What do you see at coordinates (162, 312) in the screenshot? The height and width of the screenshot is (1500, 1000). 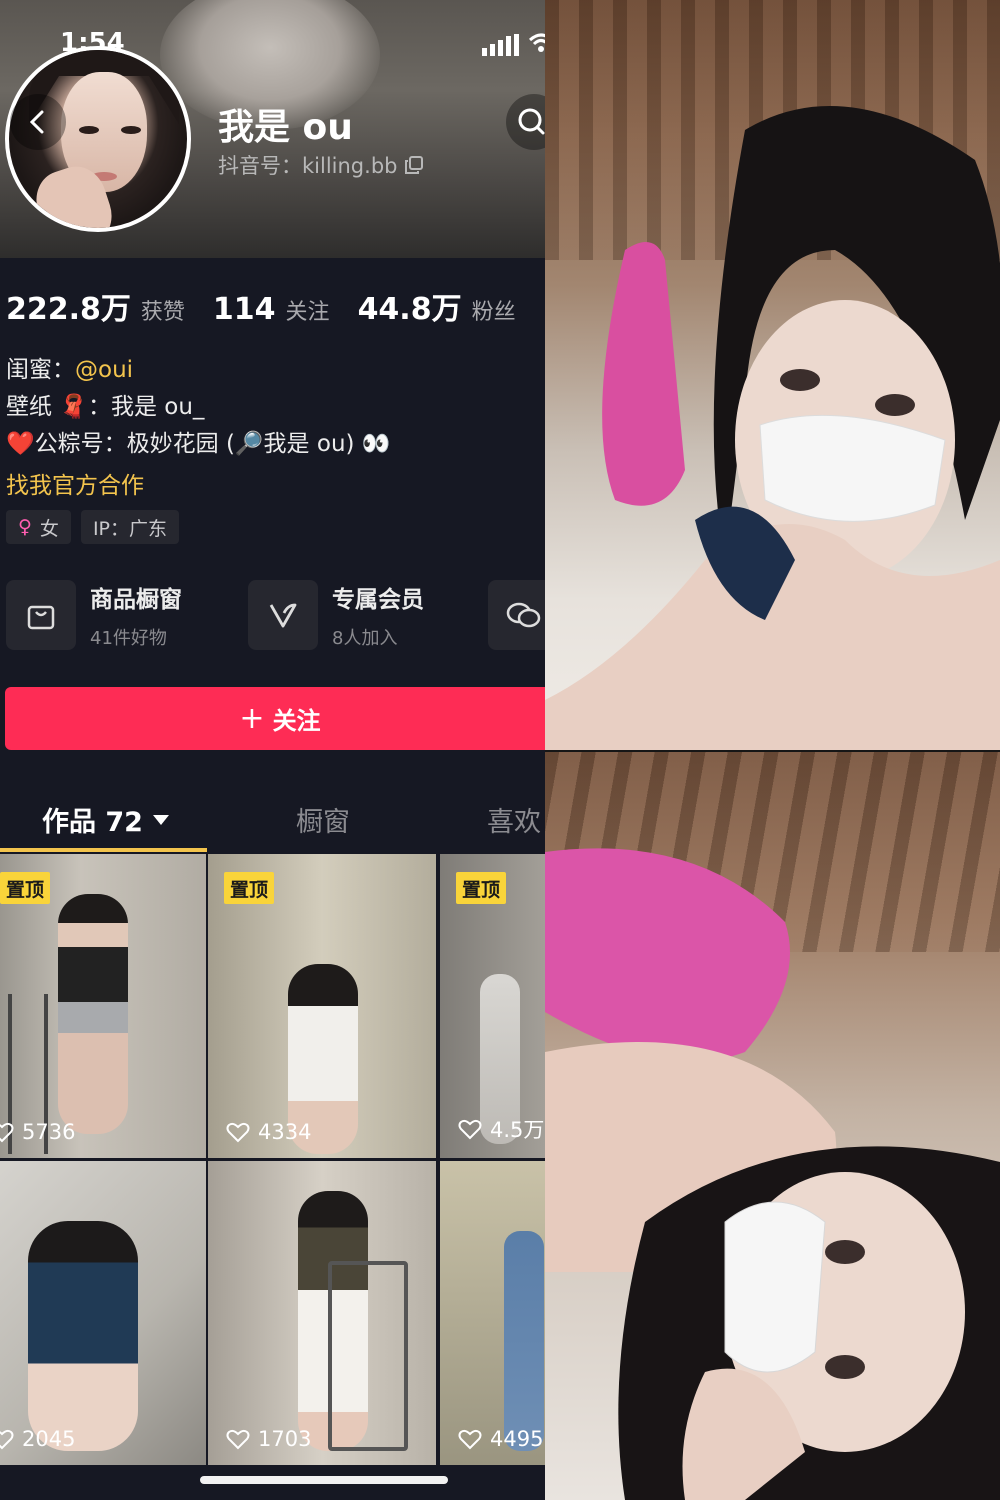 I see `stat-likes-label: 获赞` at bounding box center [162, 312].